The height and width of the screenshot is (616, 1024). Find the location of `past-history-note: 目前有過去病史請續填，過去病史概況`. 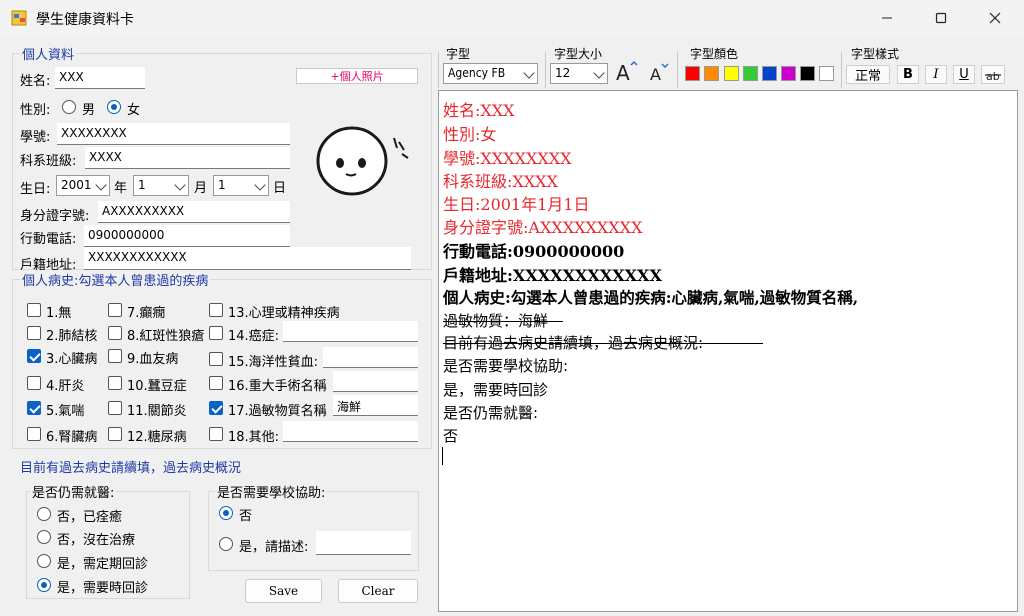

past-history-note: 目前有過去病史請續填，過去病史概況 is located at coordinates (131, 468).